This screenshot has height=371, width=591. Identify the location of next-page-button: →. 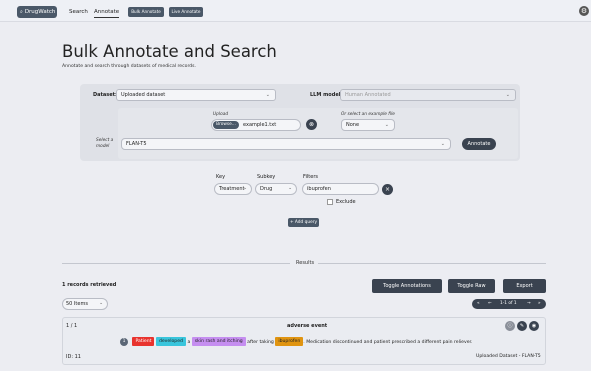
(529, 304).